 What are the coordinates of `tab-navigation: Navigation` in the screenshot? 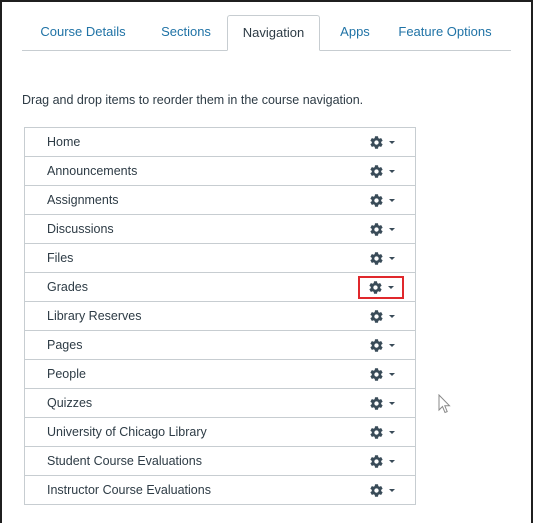 It's located at (273, 33).